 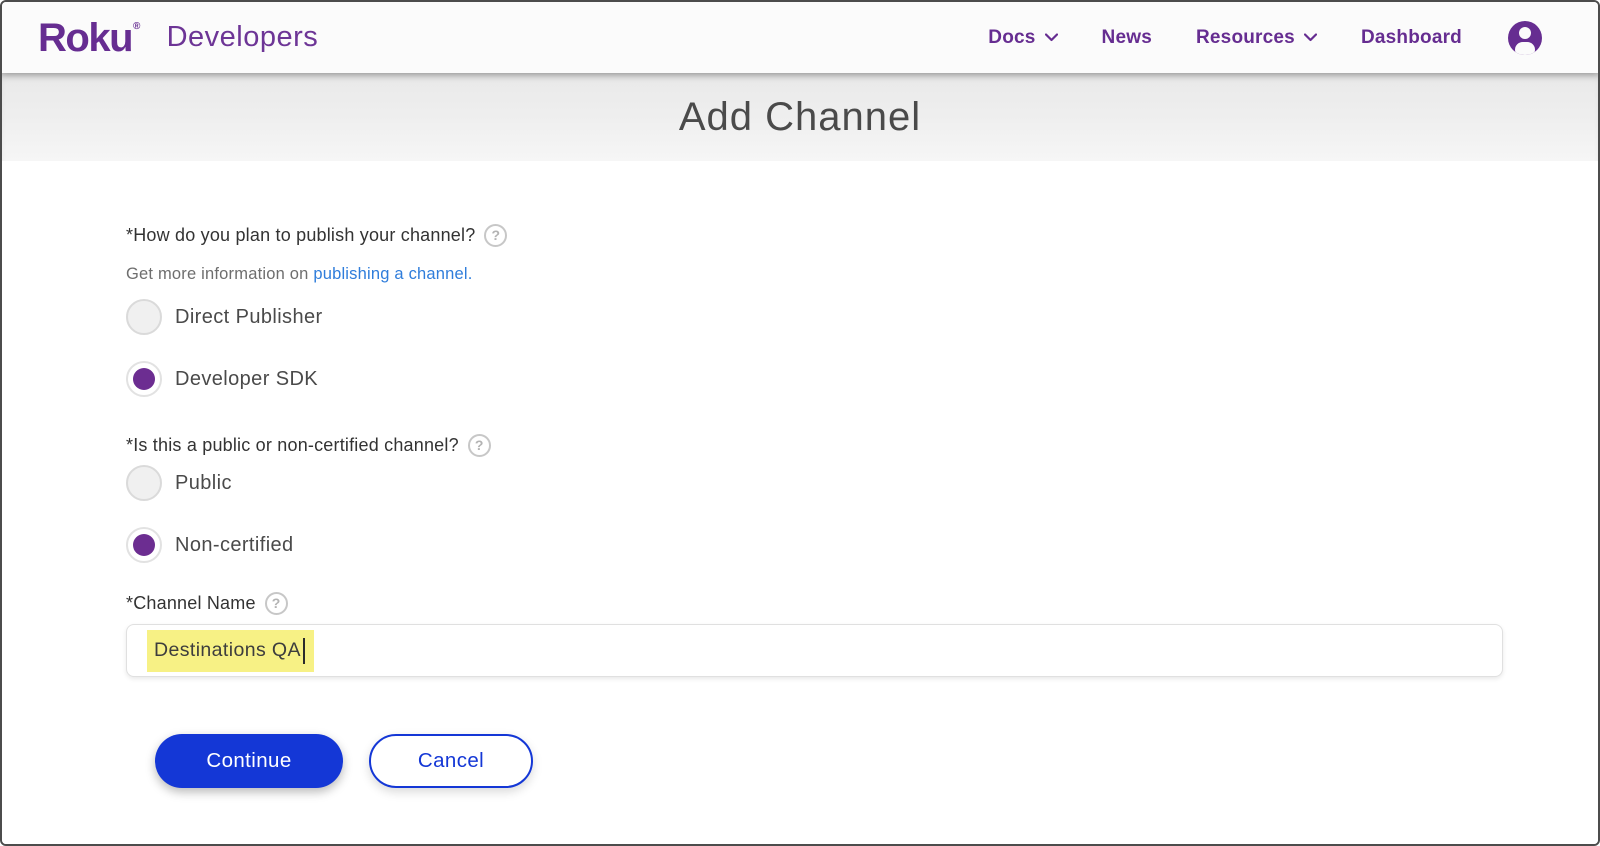 What do you see at coordinates (1525, 32) in the screenshot?
I see `account-icon-head` at bounding box center [1525, 32].